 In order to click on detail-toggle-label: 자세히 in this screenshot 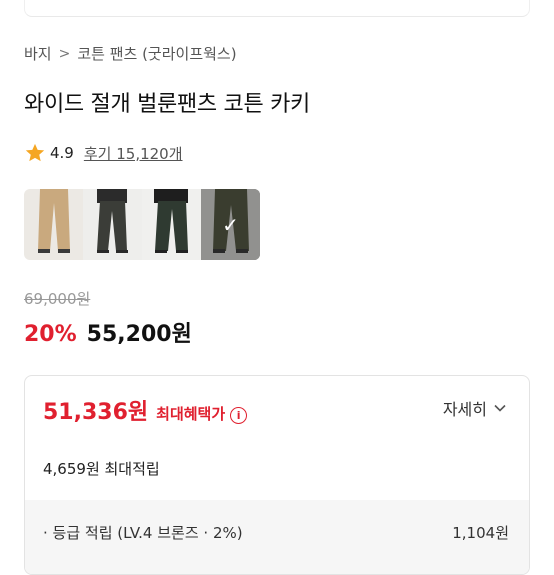, I will do `click(464, 409)`.